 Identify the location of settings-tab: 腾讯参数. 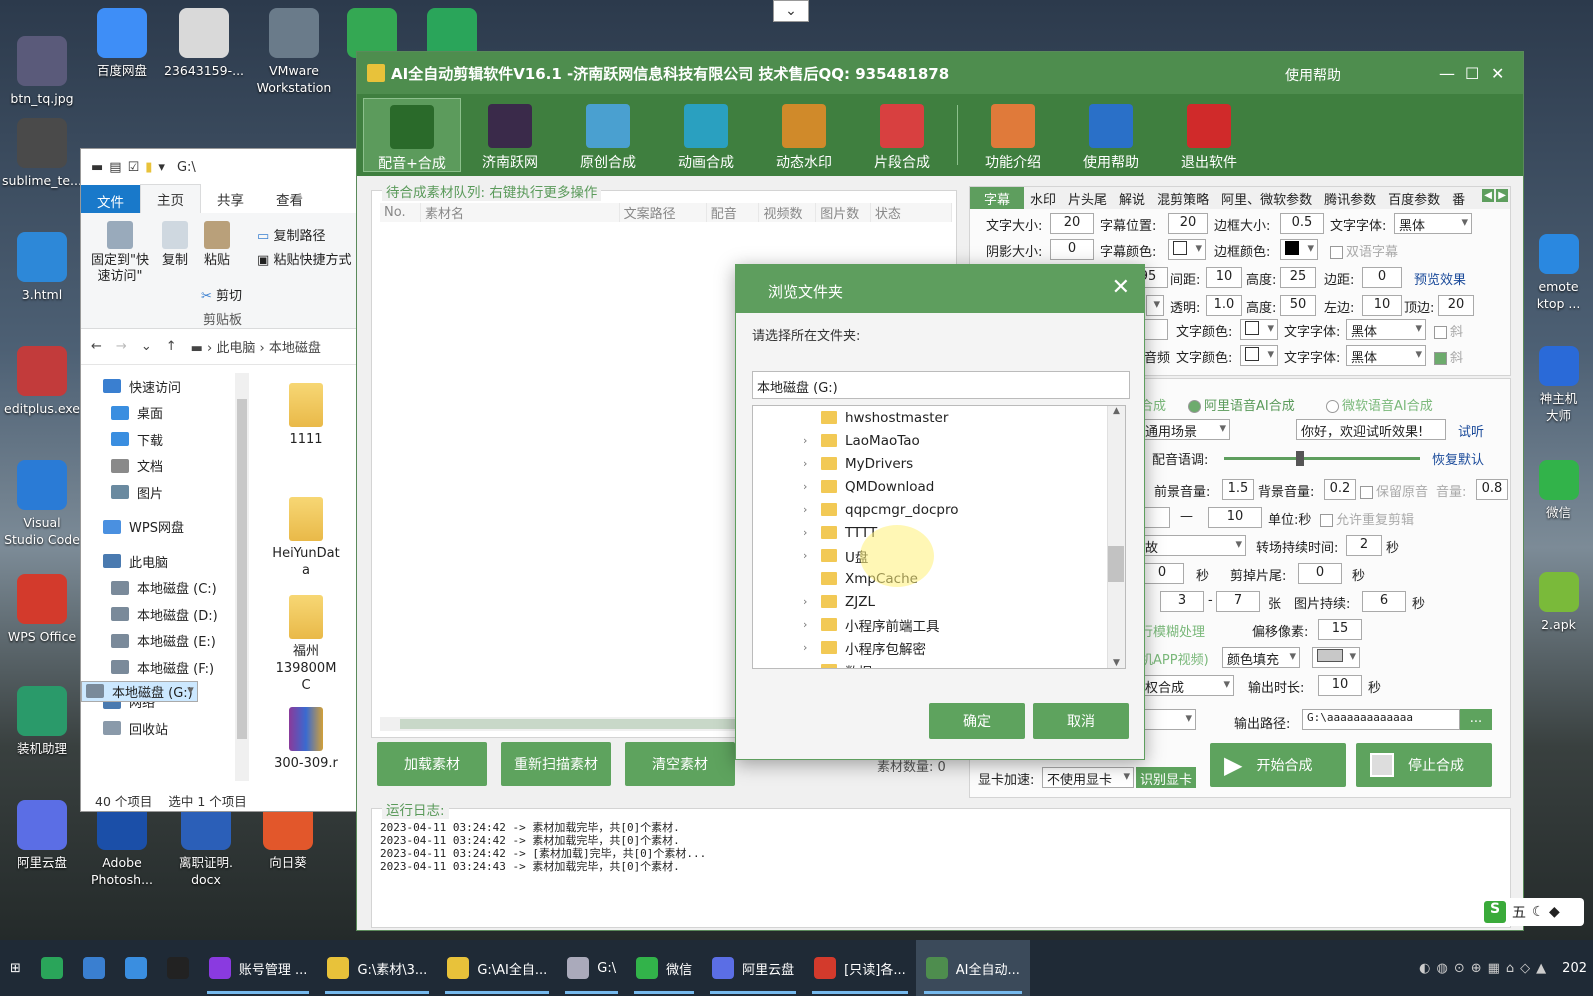
(1350, 198).